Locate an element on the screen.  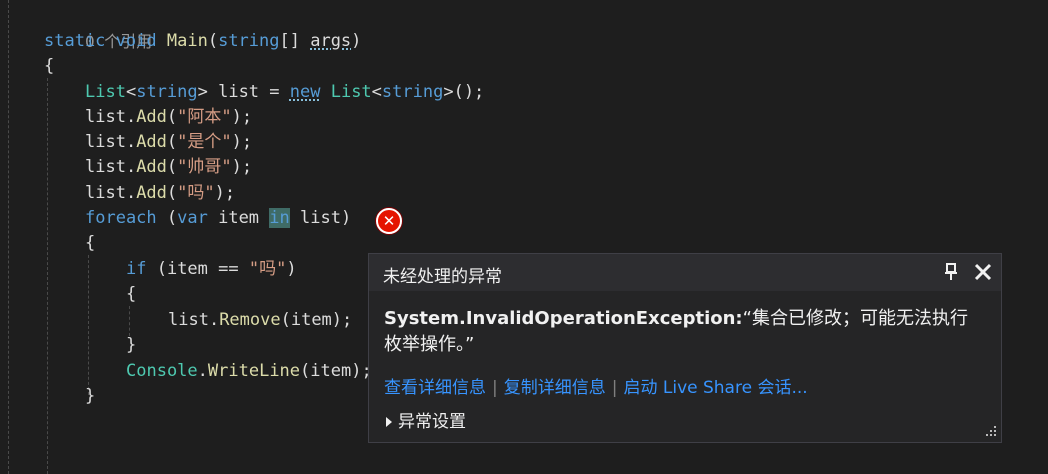
view-details-link: 查看详细信息 is located at coordinates (435, 388).